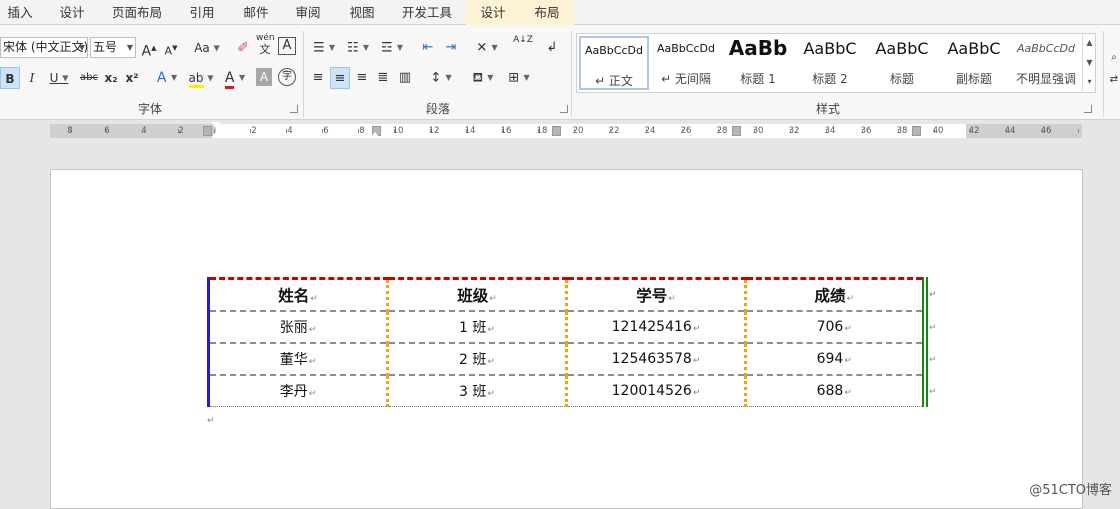 This screenshot has width=1120, height=509. Describe the element at coordinates (201, 78) in the screenshot. I see `highlight-button: ab ▼` at that location.